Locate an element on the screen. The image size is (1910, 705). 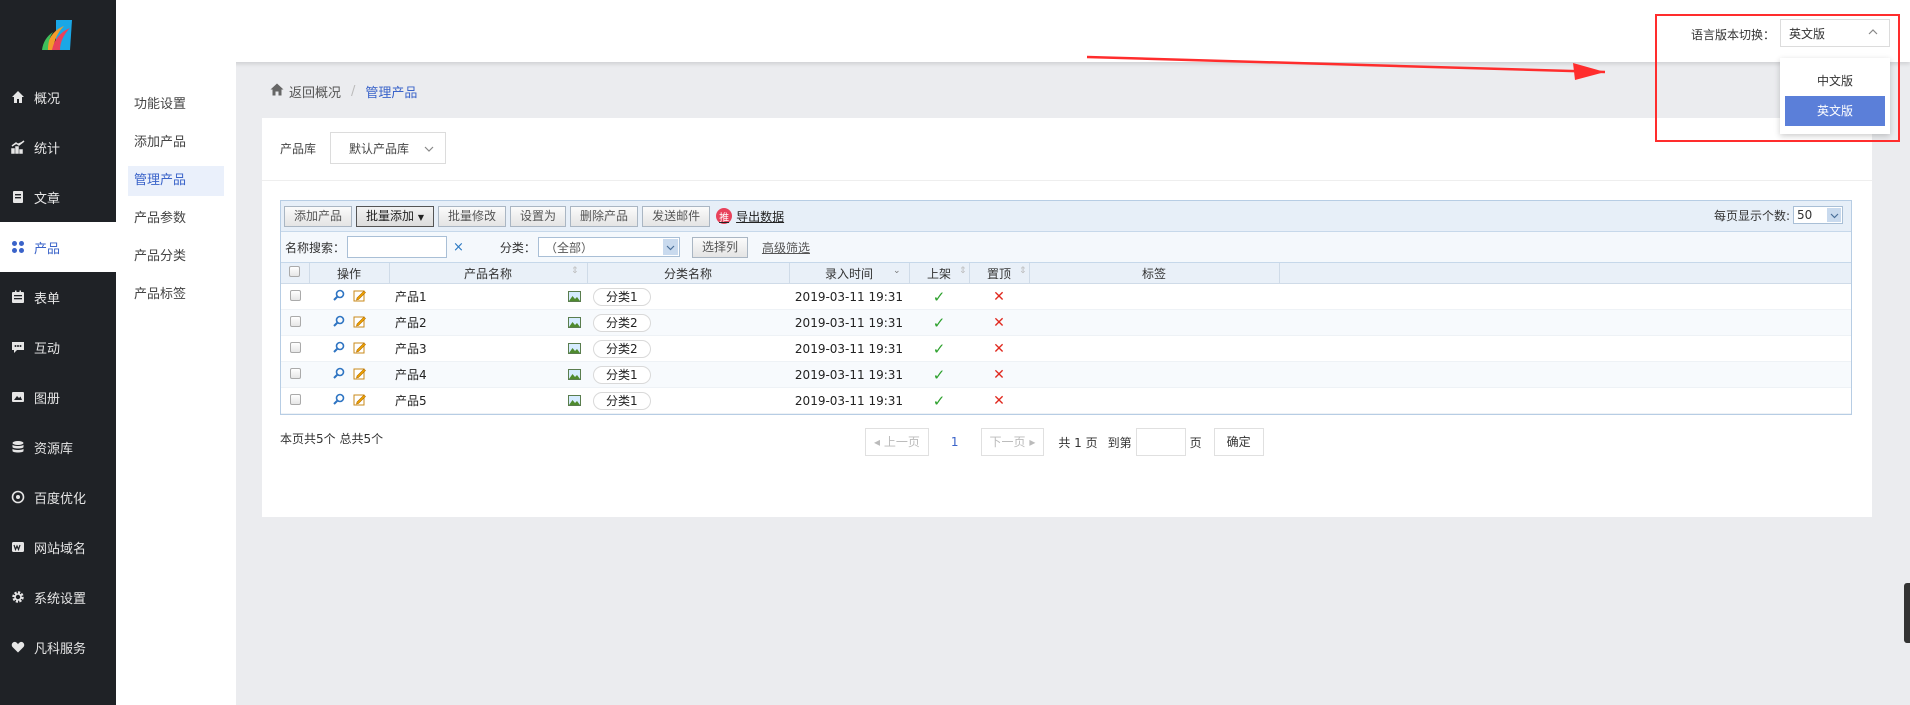
sidebar-item-statistics: 统计 is located at coordinates (58, 147).